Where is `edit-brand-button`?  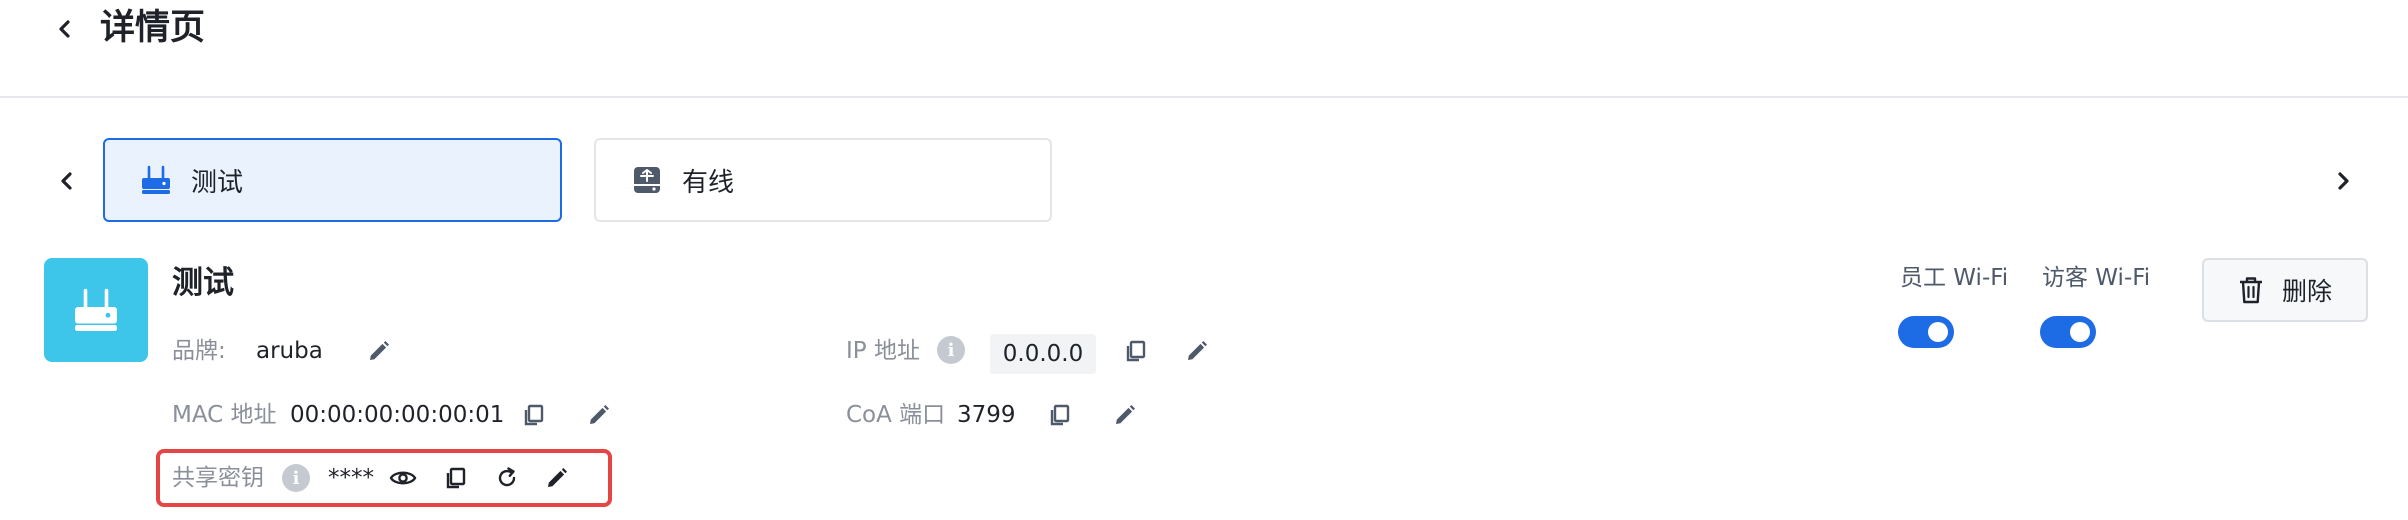 edit-brand-button is located at coordinates (379, 351).